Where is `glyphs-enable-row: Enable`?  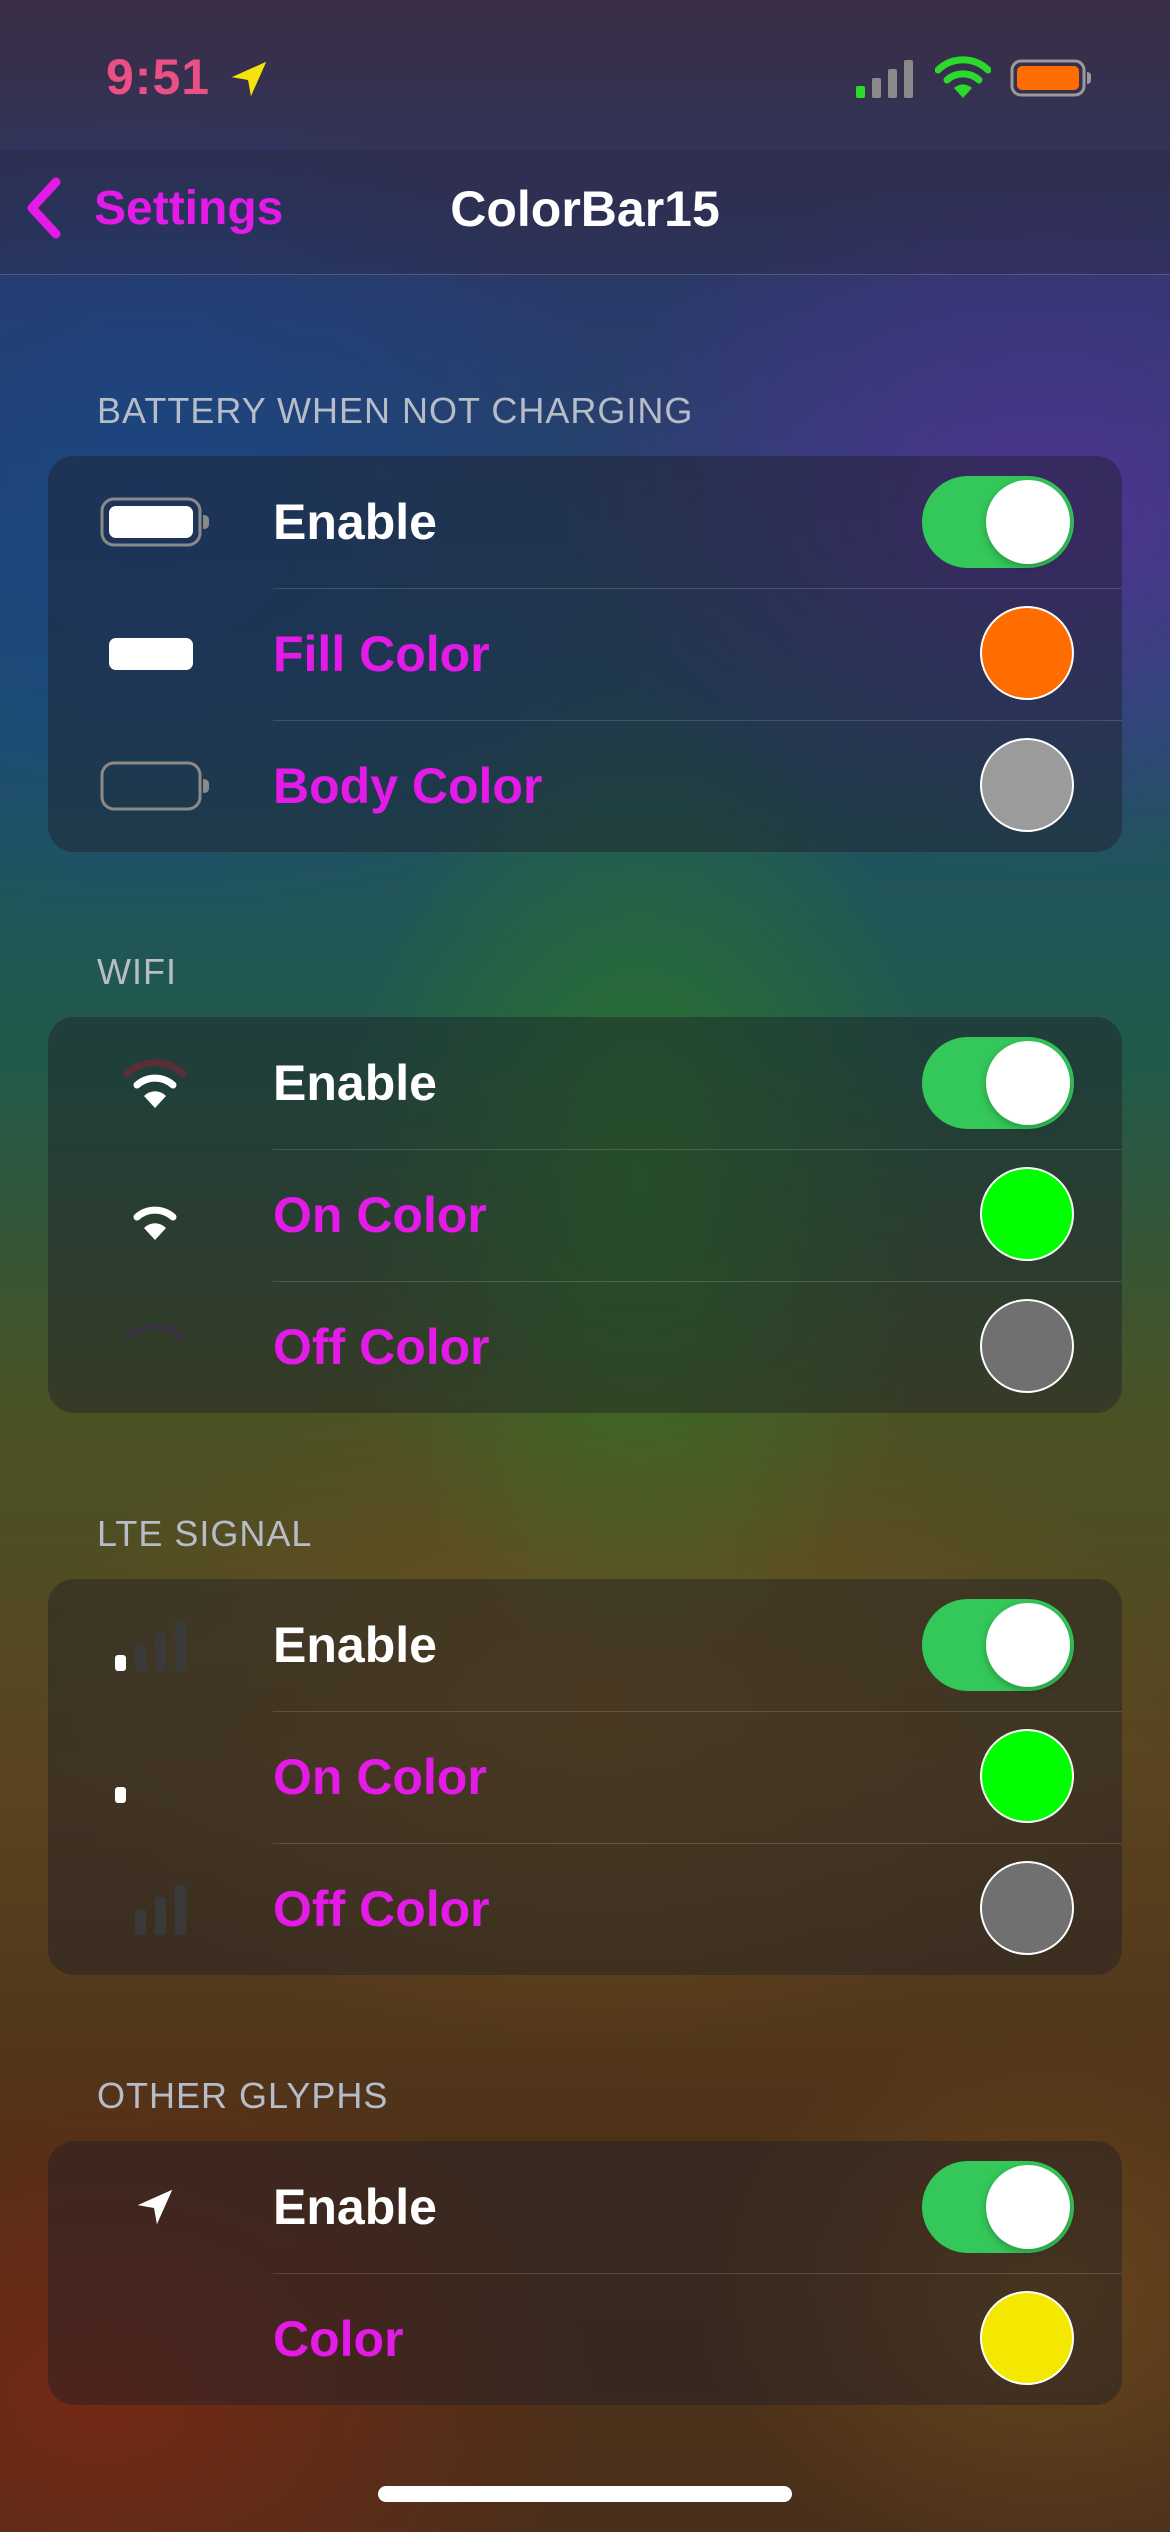
glyphs-enable-row: Enable is located at coordinates (585, 2207).